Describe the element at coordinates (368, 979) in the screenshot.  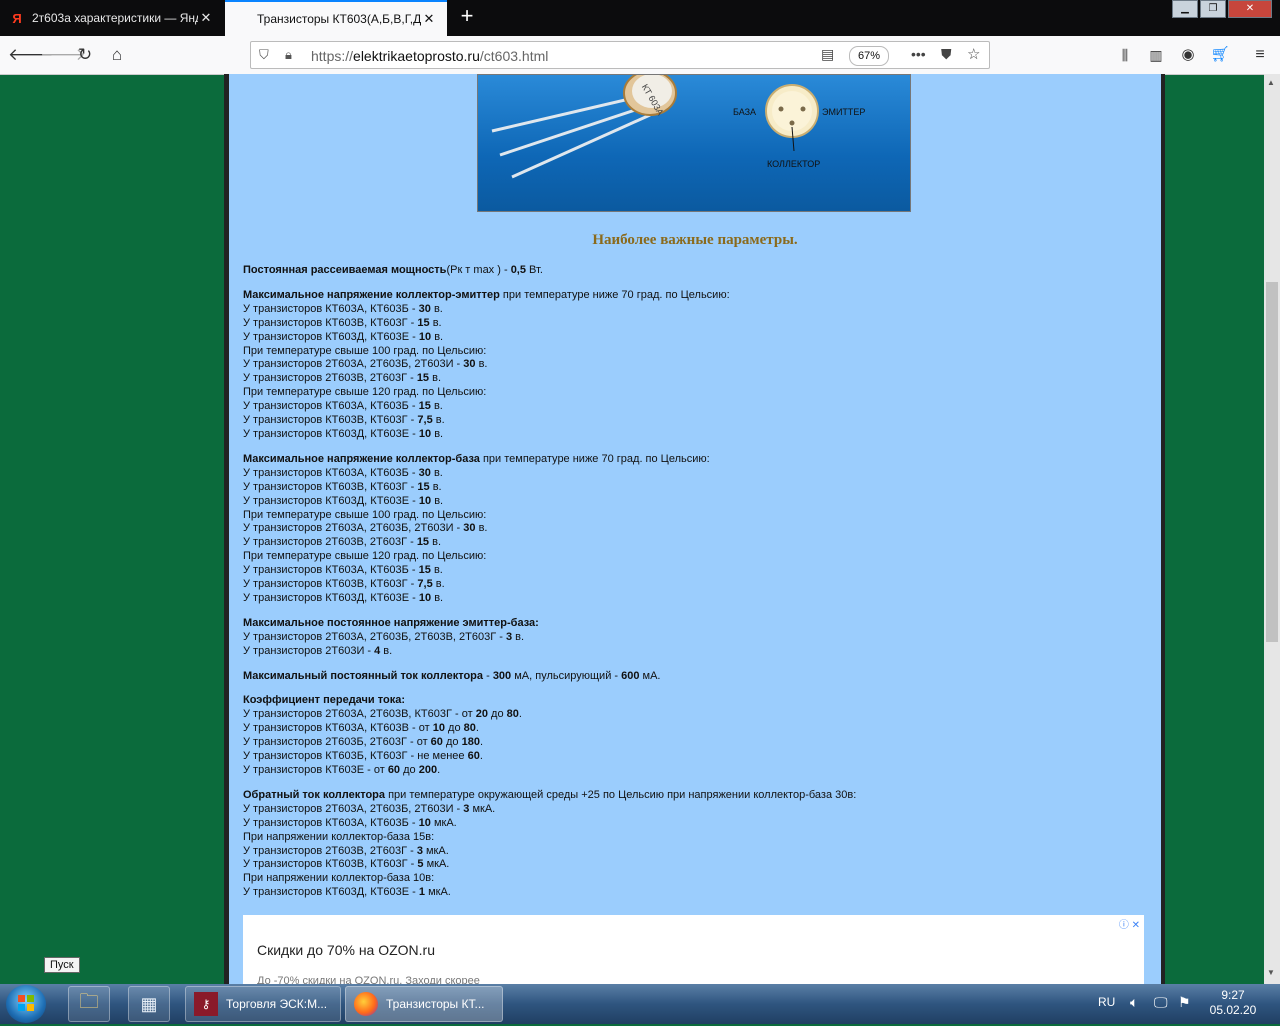
I see `ad-subtitle: До -70% скидки на OZON.ru. Заходи скорее` at that location.